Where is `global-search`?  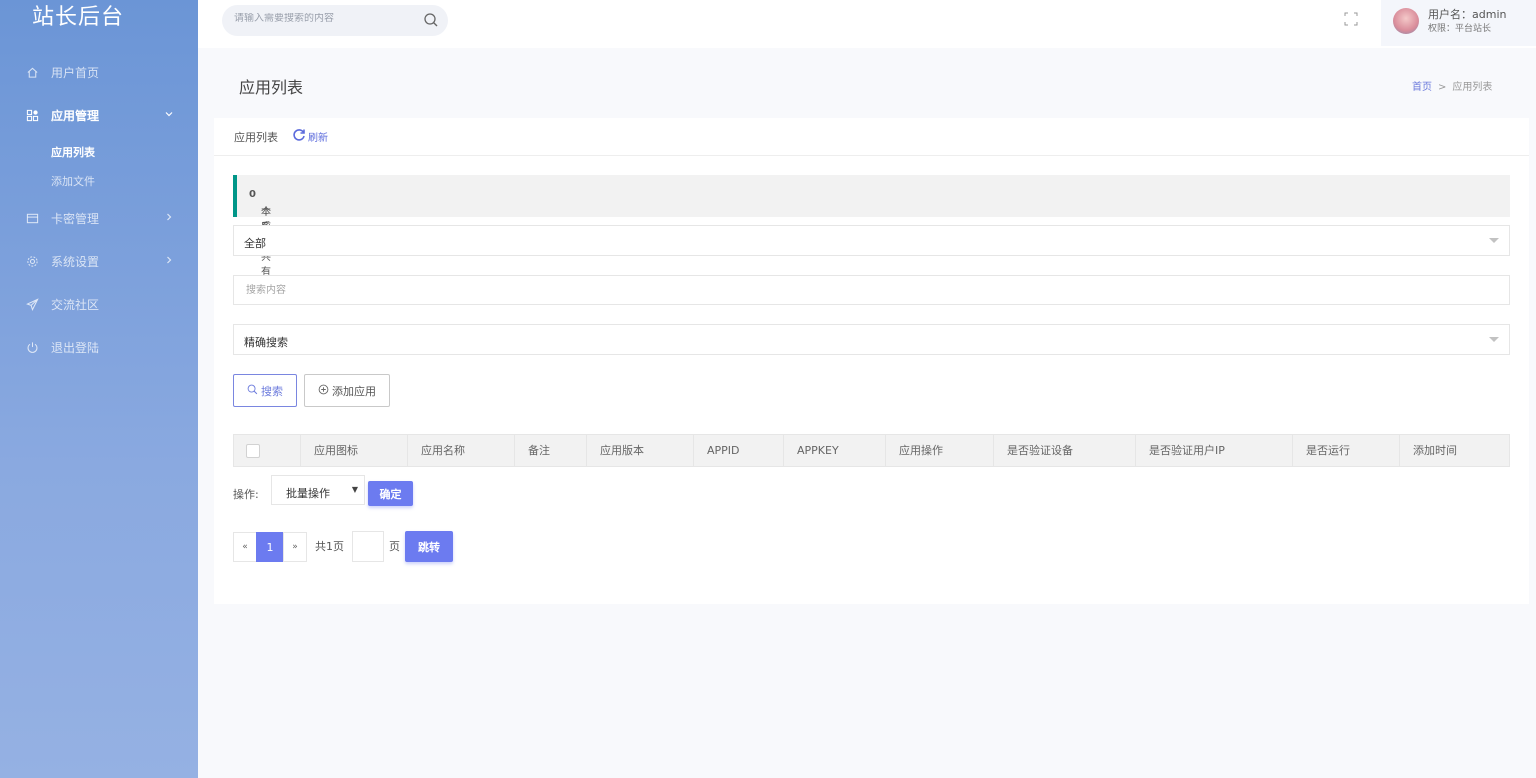
global-search is located at coordinates (335, 20).